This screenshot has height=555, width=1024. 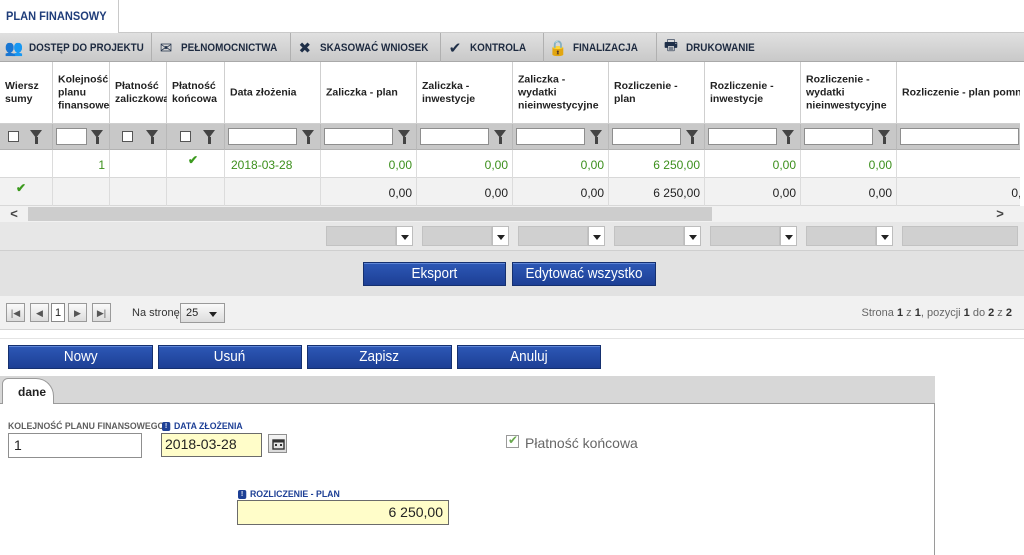 I want to click on per-page-select: 25, so click(x=202, y=313).